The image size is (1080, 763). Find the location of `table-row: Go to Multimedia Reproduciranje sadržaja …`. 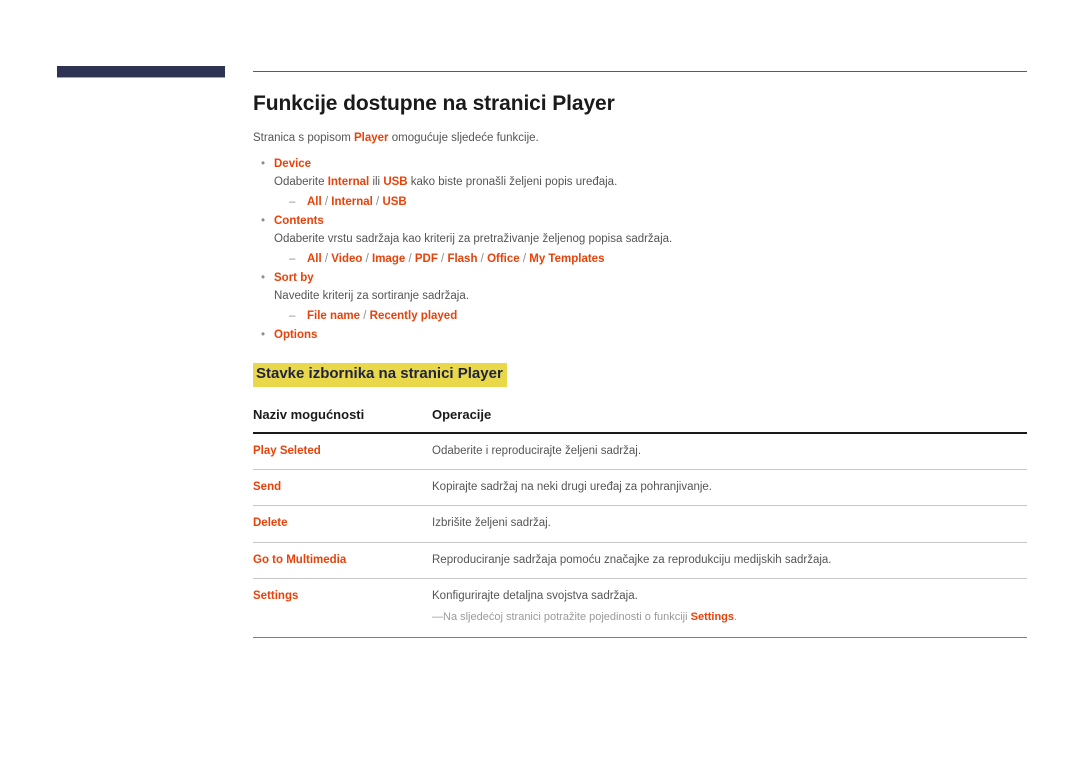

table-row: Go to Multimedia Reproduciranje sadržaja … is located at coordinates (640, 560).